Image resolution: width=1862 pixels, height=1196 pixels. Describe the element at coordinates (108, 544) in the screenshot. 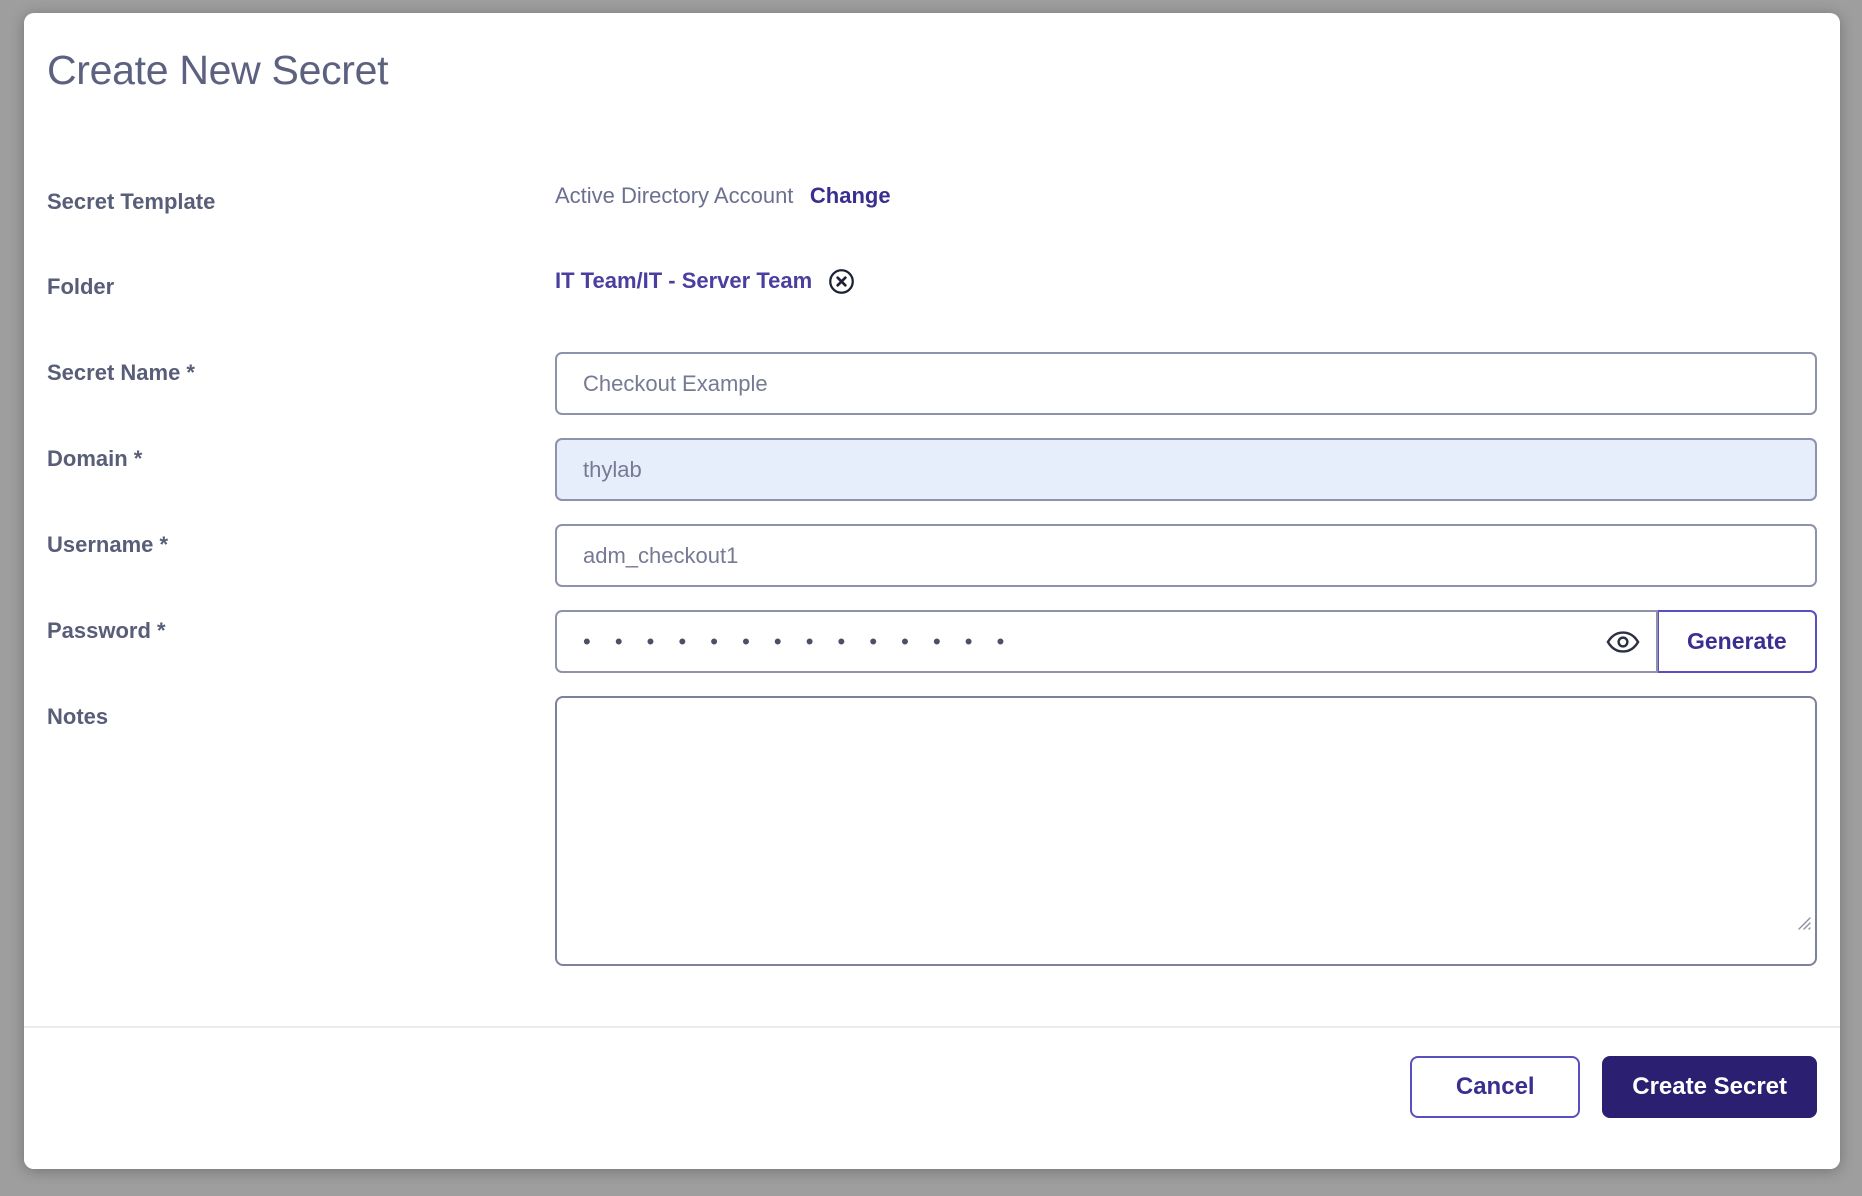

I see `label-username: Username *` at that location.